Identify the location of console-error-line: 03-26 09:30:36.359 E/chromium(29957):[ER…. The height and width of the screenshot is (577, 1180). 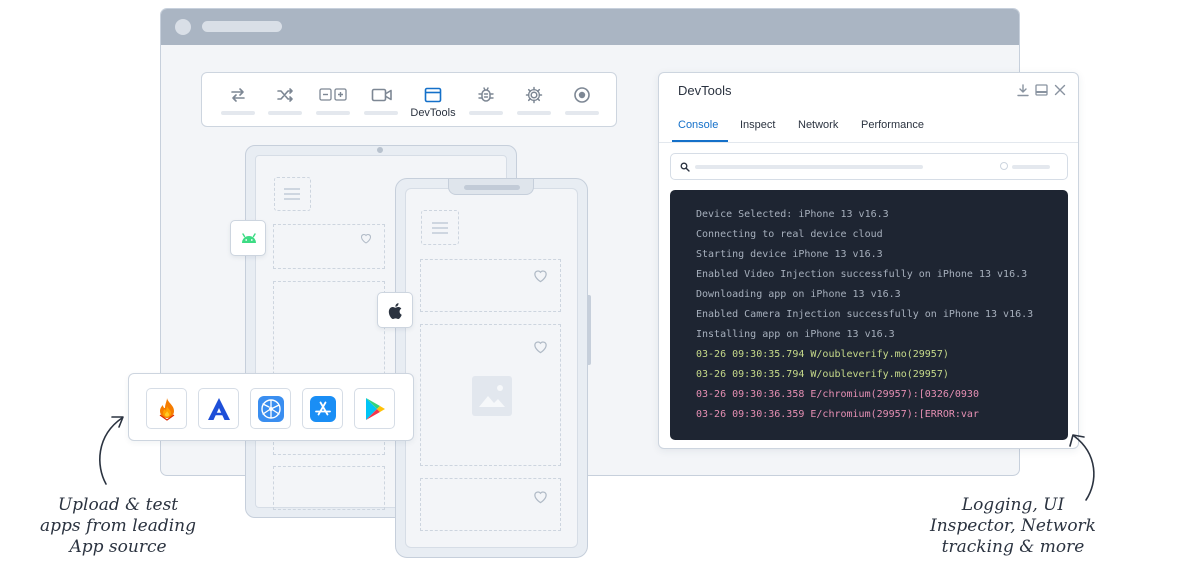
(837, 414).